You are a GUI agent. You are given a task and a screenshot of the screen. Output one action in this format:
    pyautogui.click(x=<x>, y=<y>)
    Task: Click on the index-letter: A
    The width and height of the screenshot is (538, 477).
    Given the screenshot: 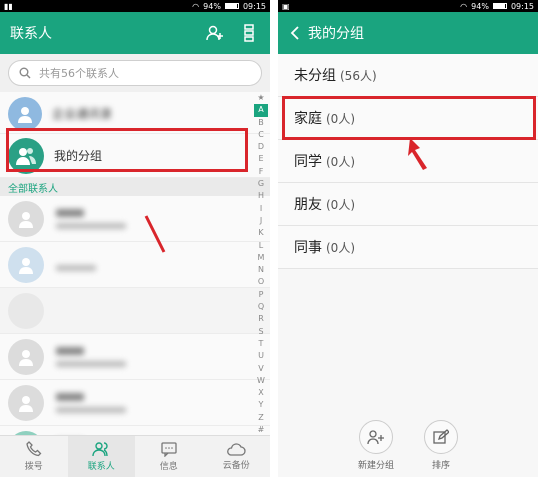 What is the action you would take?
    pyautogui.click(x=261, y=110)
    